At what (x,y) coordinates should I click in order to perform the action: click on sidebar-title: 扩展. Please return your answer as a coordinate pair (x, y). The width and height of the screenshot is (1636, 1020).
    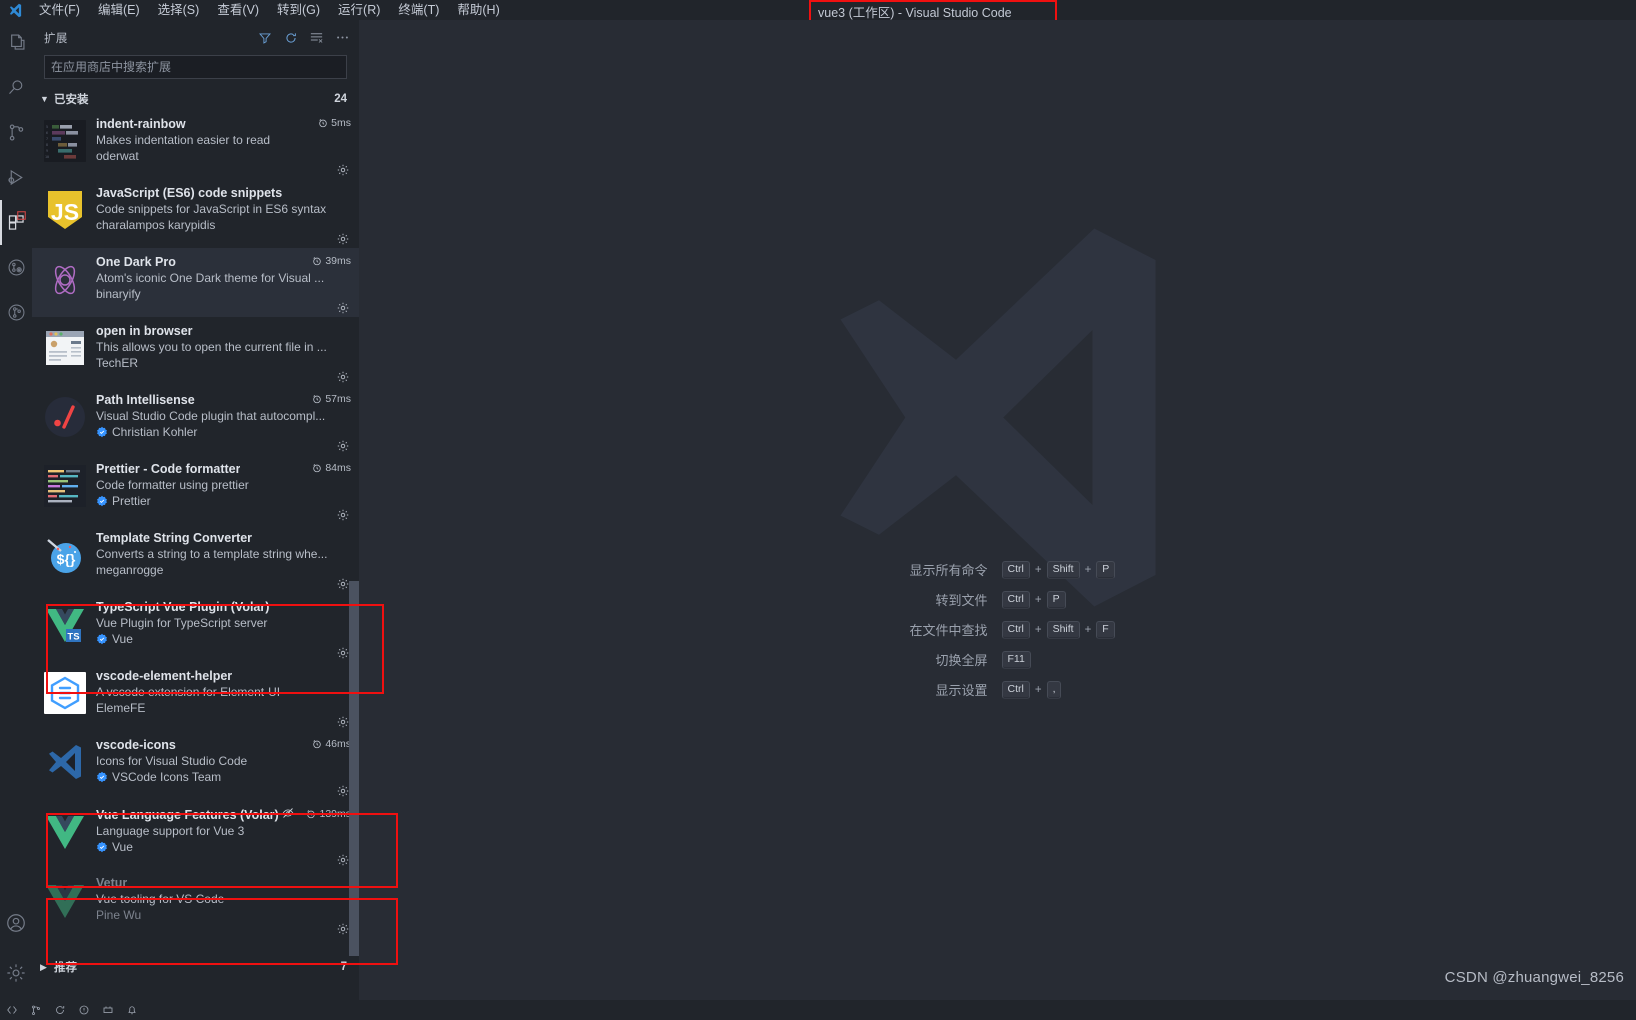
    Looking at the image, I should click on (56, 38).